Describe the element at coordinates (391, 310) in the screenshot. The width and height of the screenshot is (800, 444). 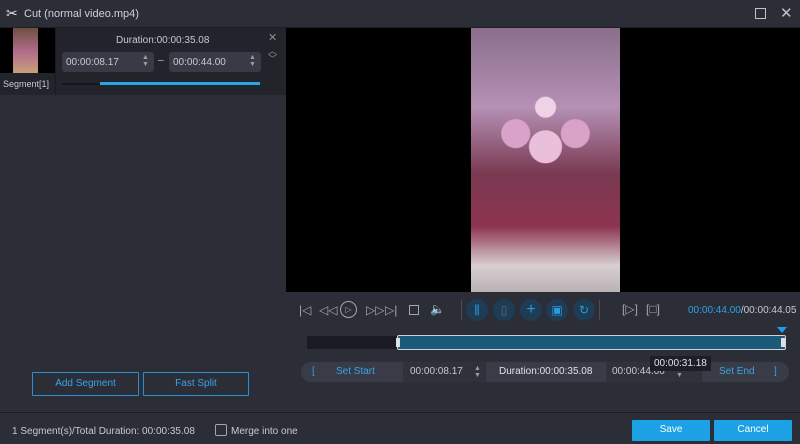
I see `skip-end-icon: ▷|` at that location.